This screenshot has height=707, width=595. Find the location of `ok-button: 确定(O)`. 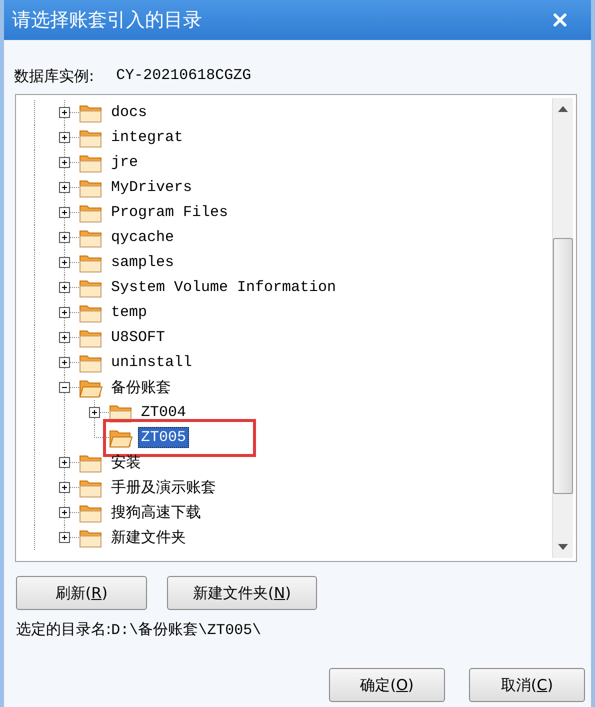

ok-button: 确定(O) is located at coordinates (387, 685).